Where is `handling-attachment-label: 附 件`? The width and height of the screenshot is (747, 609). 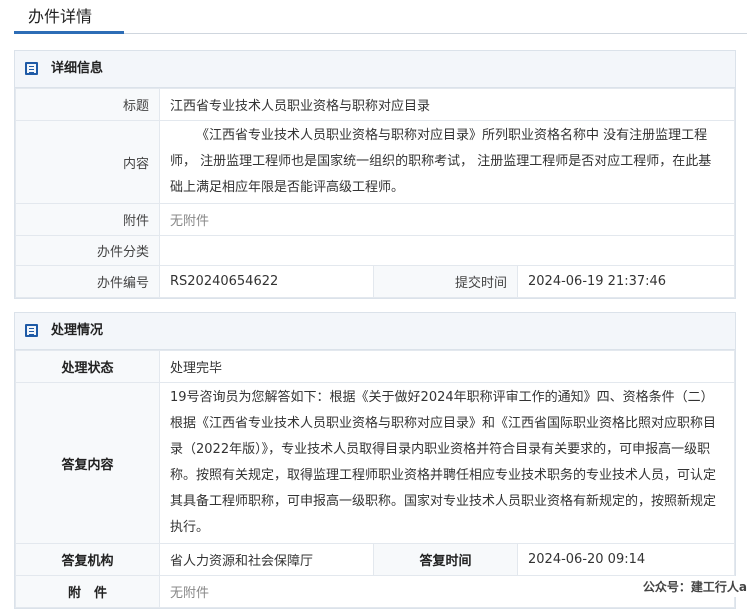
handling-attachment-label: 附 件 is located at coordinates (88, 592).